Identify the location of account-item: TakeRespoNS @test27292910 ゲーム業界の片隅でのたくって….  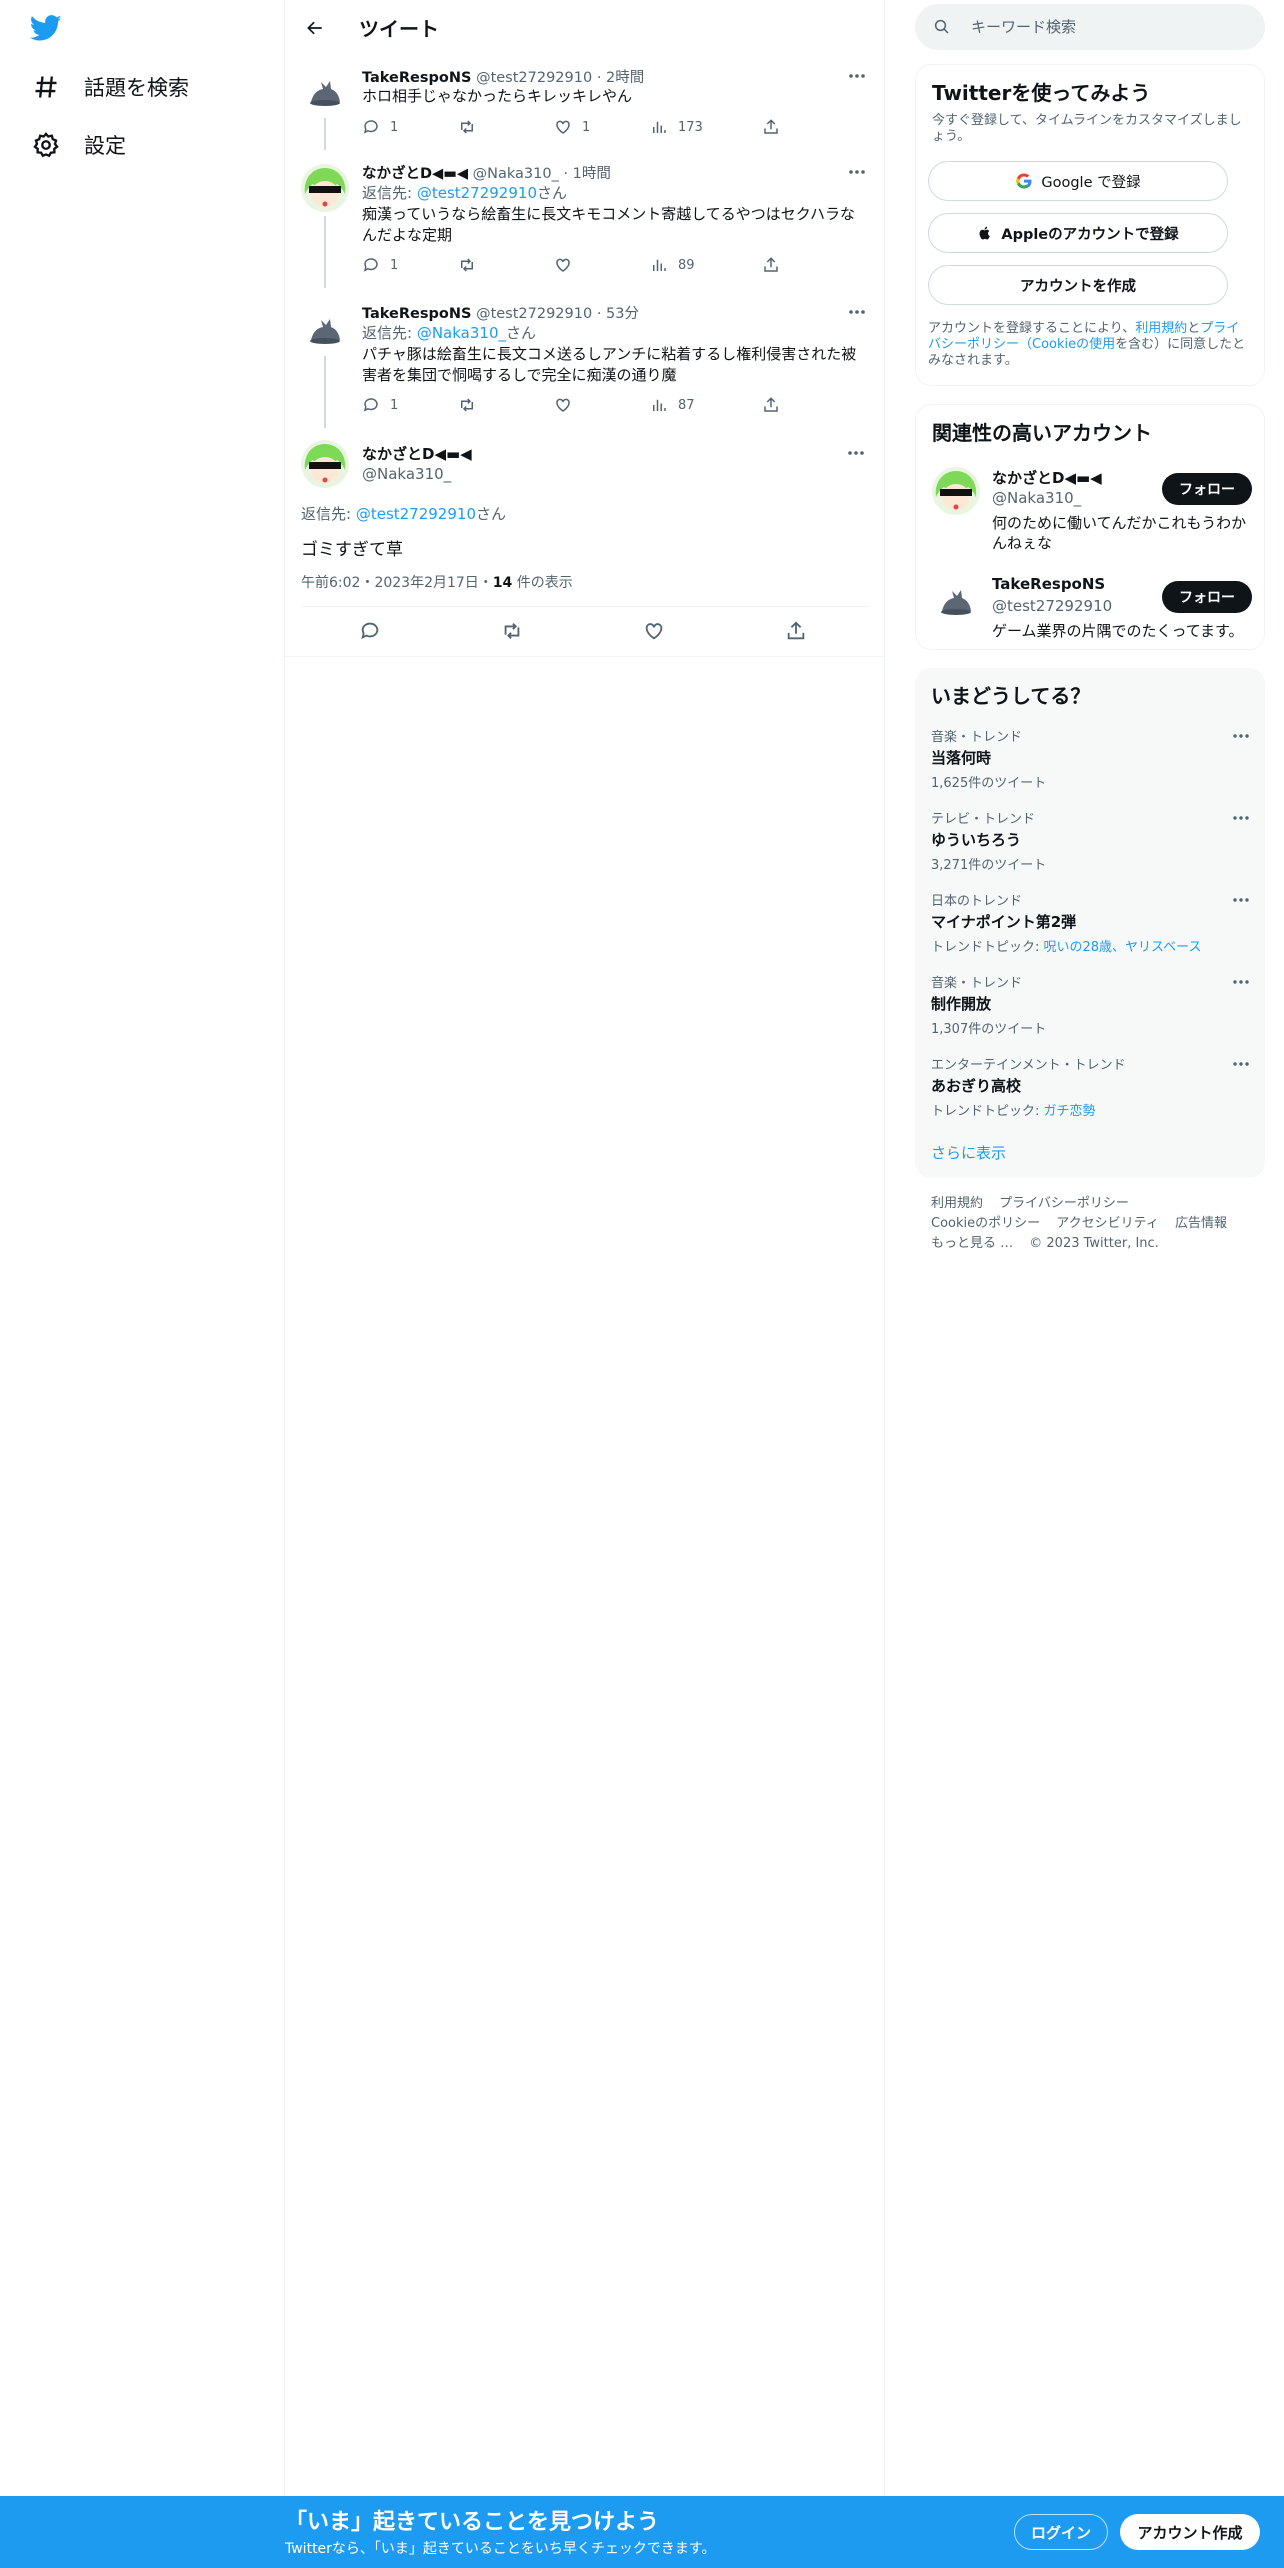
(1092, 606).